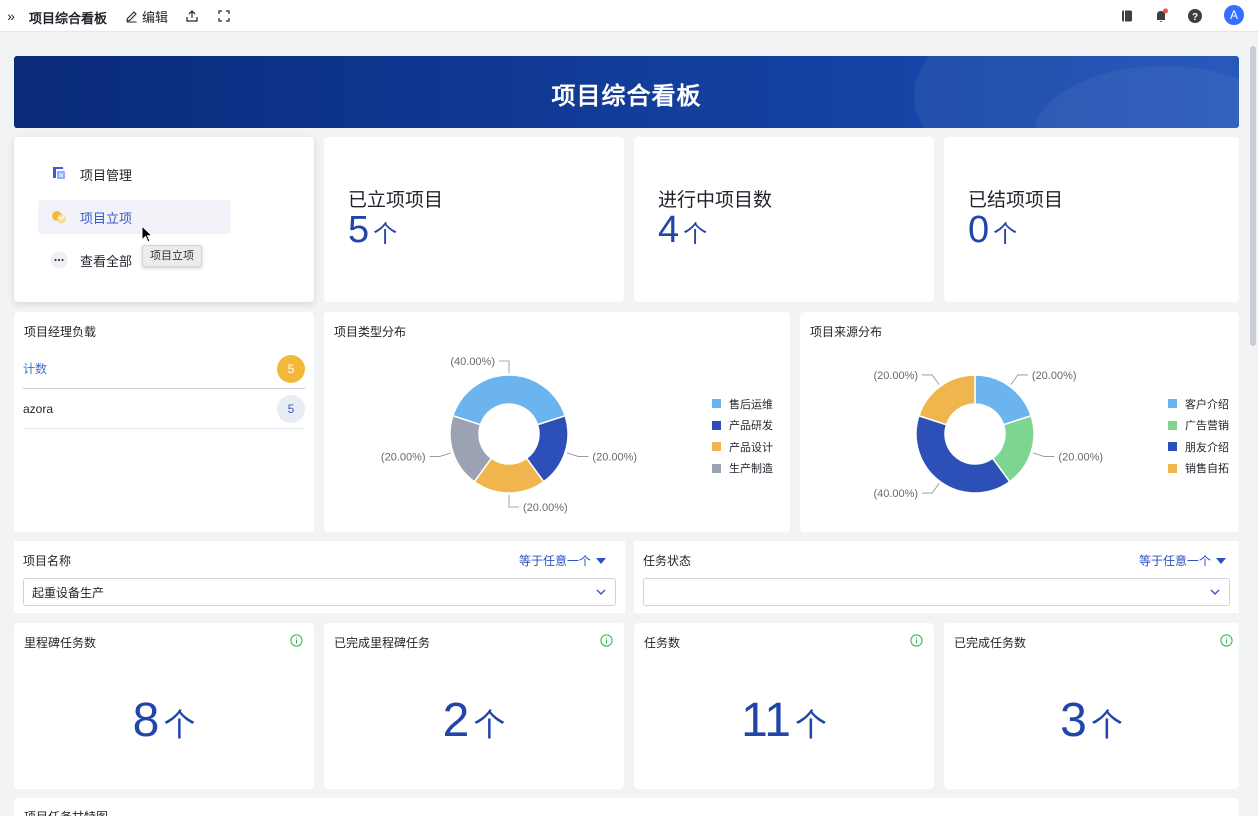  Describe the element at coordinates (155, 17) in the screenshot. I see `edit-label: 编辑` at that location.